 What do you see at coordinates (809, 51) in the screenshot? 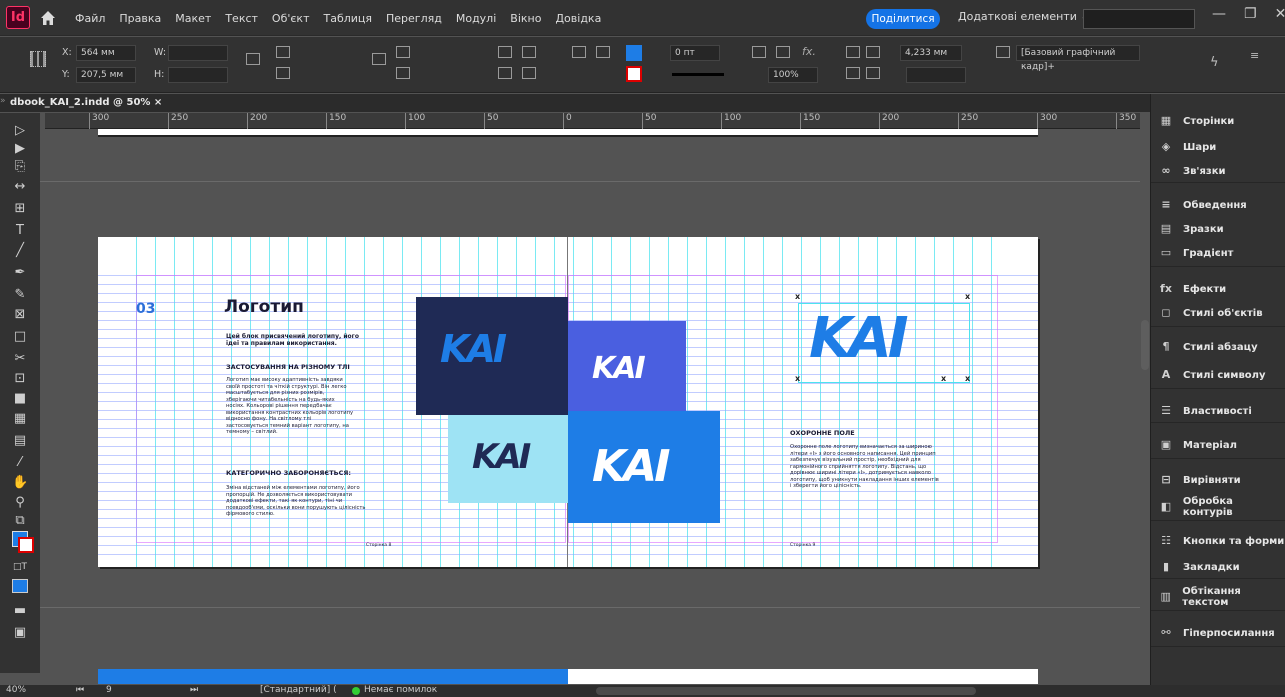
I see `effects-fx-icon: fx.` at bounding box center [809, 51].